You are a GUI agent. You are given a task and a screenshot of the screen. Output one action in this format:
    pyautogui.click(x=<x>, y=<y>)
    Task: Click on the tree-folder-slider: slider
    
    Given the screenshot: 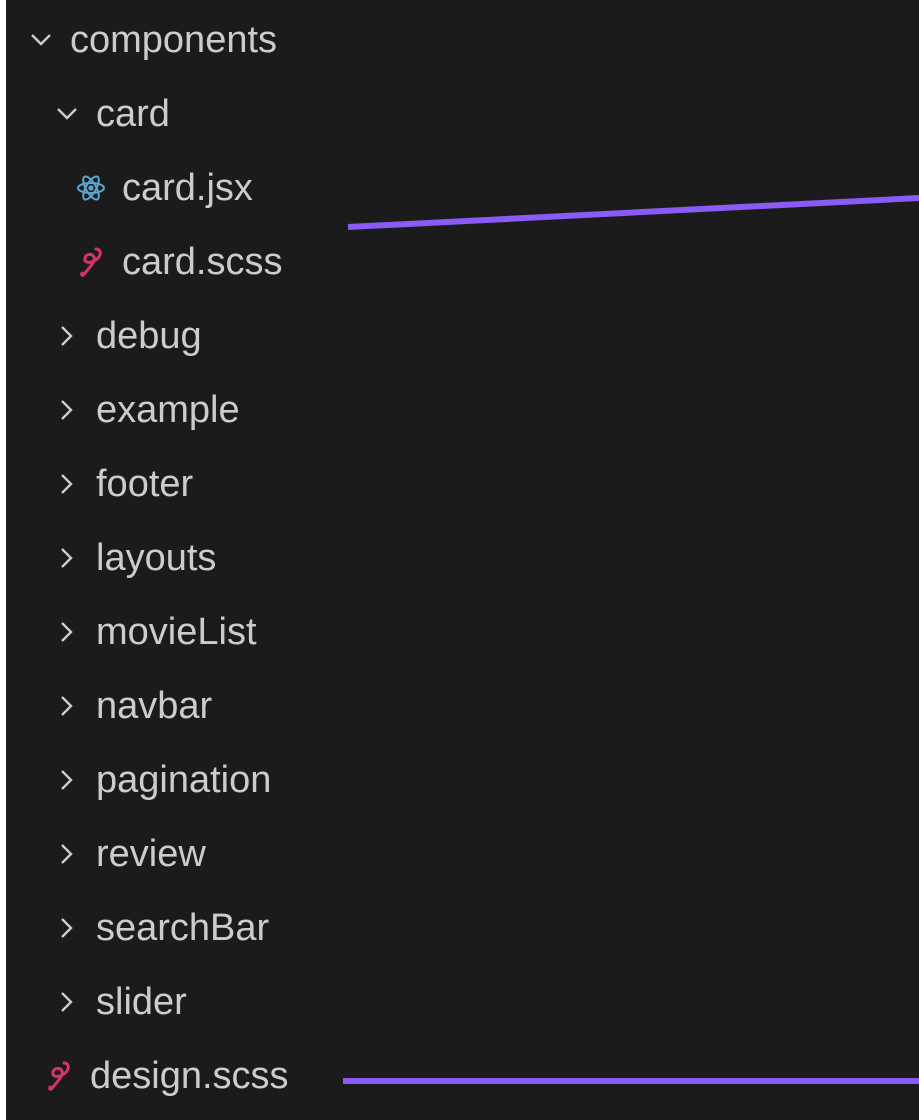 What is the action you would take?
    pyautogui.click(x=462, y=1002)
    